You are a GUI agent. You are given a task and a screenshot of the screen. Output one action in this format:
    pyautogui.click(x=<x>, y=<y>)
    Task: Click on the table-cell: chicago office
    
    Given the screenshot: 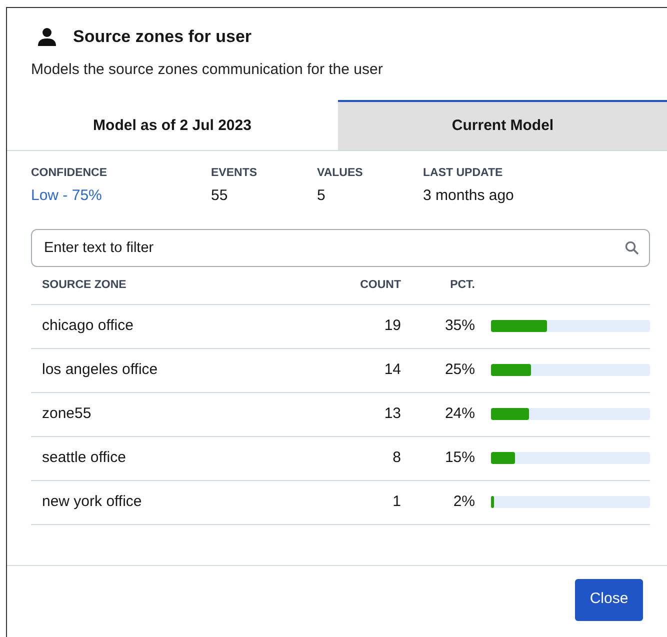 What is the action you would take?
    pyautogui.click(x=88, y=325)
    